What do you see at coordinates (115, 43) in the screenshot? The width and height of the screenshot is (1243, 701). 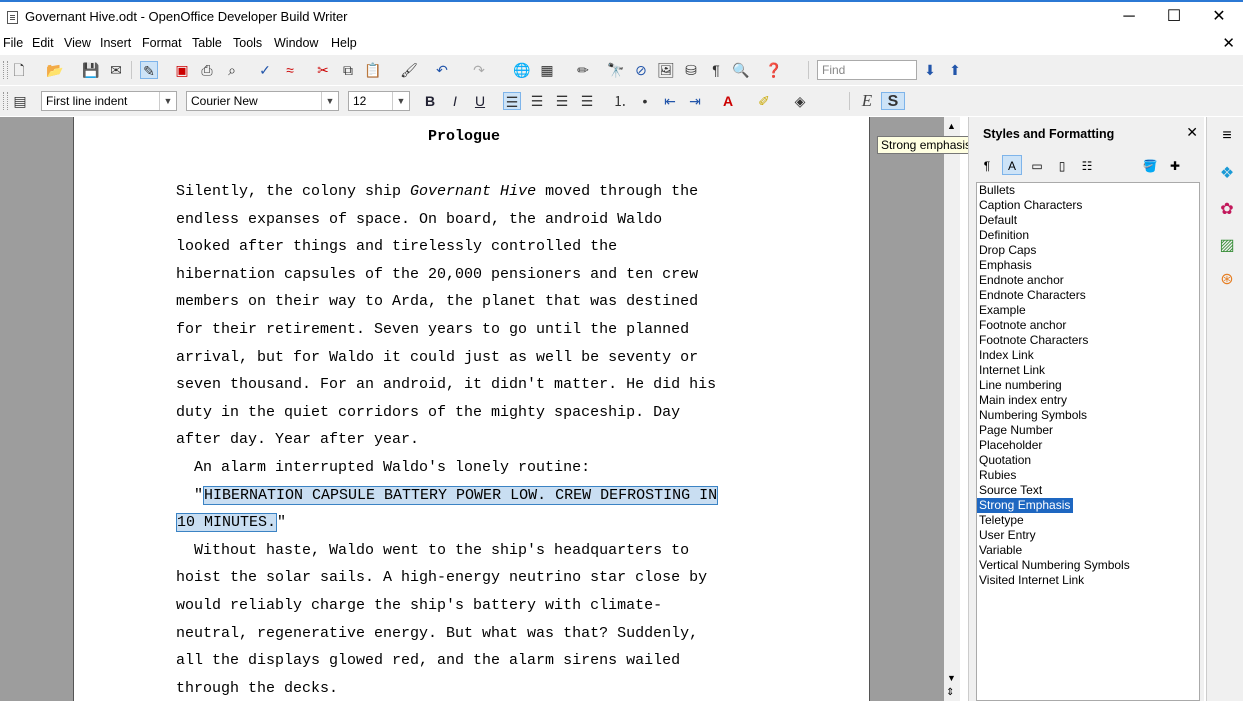 I see `menu-insert: Insert` at bounding box center [115, 43].